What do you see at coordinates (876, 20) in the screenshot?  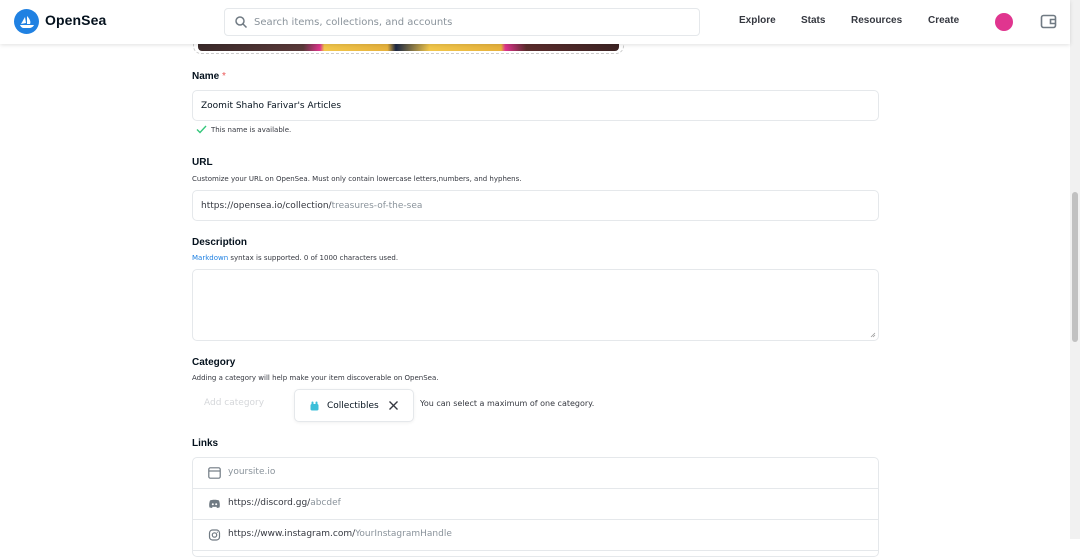 I see `nav-resources: Resources` at bounding box center [876, 20].